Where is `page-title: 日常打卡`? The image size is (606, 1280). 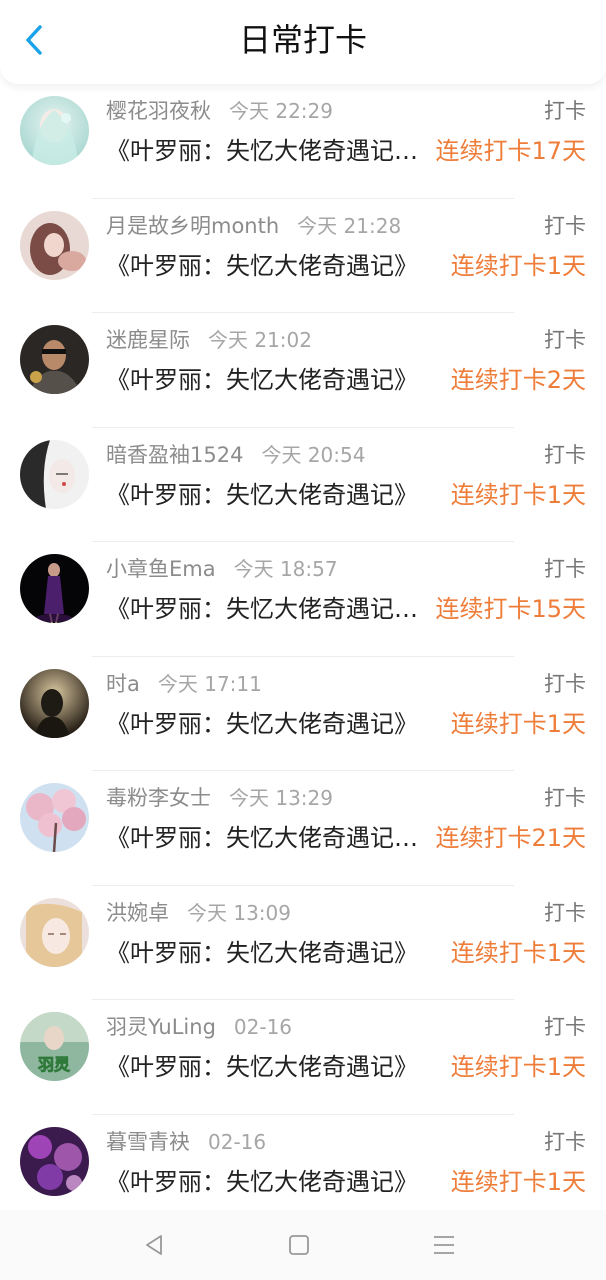 page-title: 日常打卡 is located at coordinates (302, 40).